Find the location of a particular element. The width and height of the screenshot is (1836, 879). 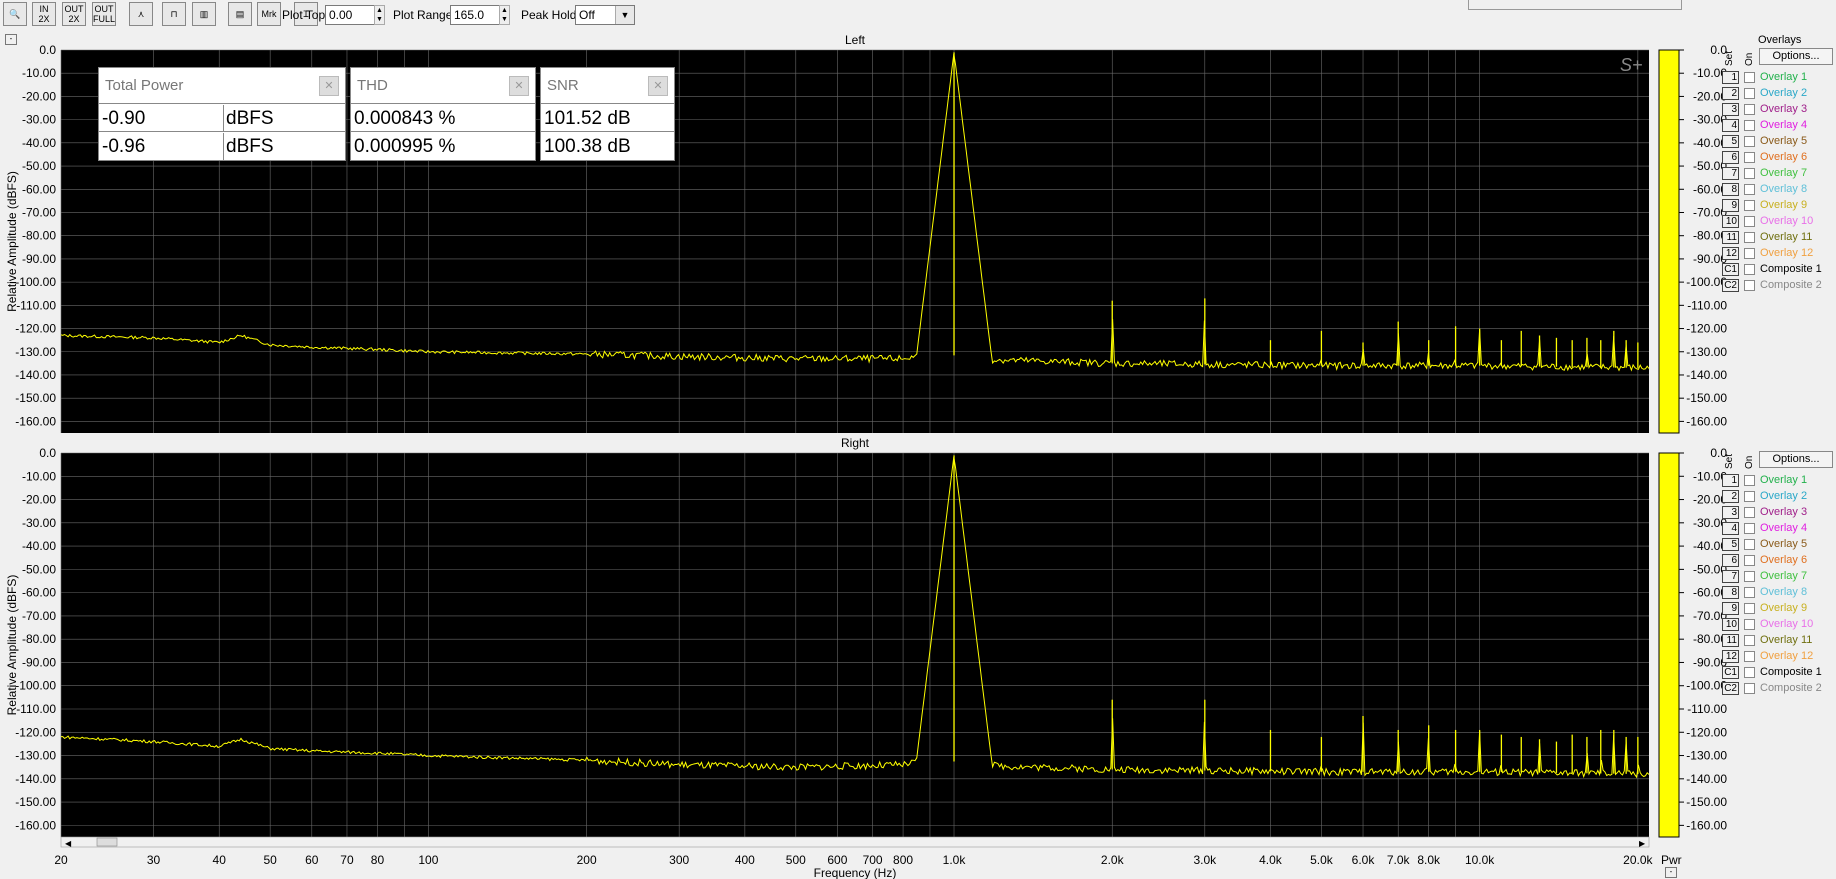

overlay-name: Overlay 6 is located at coordinates (1784, 560).